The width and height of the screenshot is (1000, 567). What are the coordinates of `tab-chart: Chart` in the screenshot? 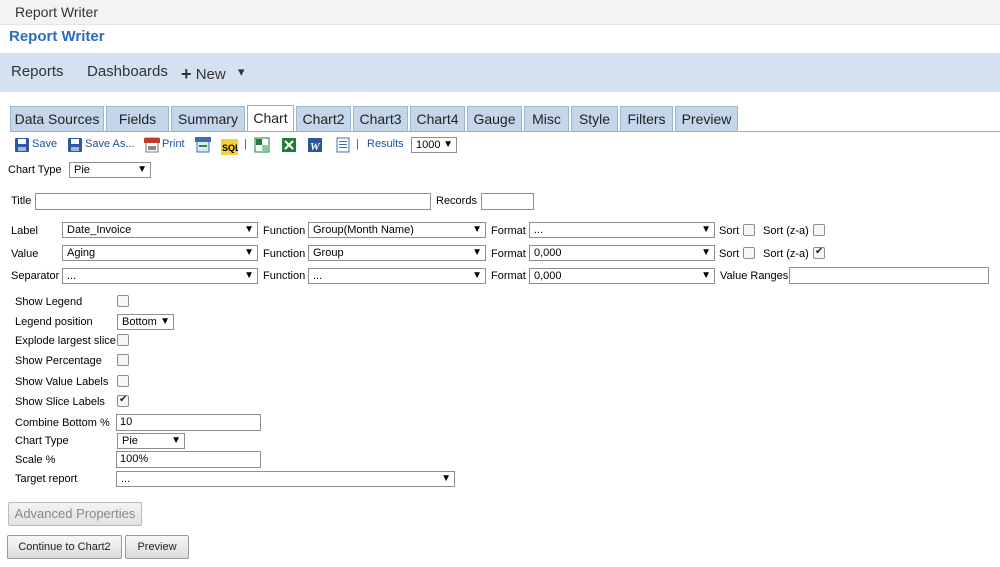 It's located at (270, 118).